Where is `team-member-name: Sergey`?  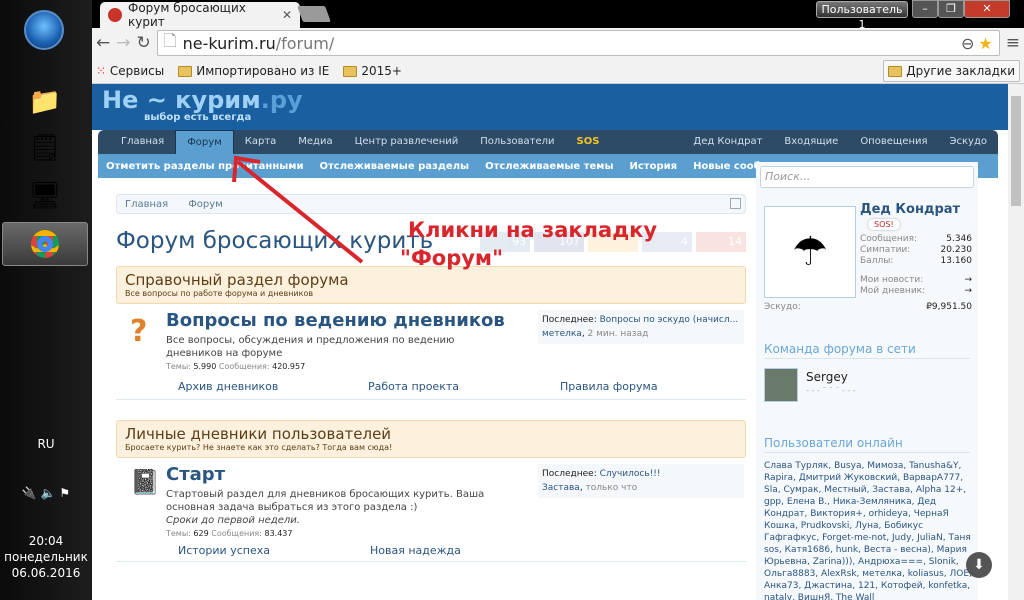
team-member-name: Sergey is located at coordinates (827, 377).